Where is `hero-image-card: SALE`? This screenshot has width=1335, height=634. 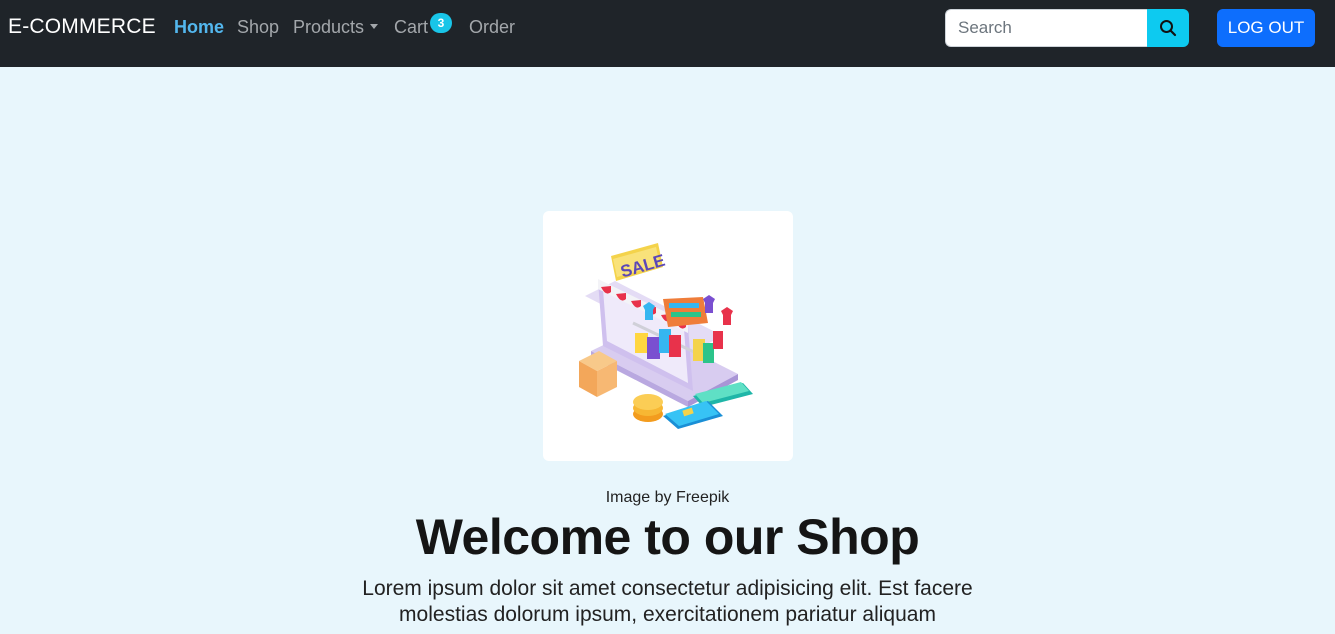
hero-image-card: SALE is located at coordinates (668, 336).